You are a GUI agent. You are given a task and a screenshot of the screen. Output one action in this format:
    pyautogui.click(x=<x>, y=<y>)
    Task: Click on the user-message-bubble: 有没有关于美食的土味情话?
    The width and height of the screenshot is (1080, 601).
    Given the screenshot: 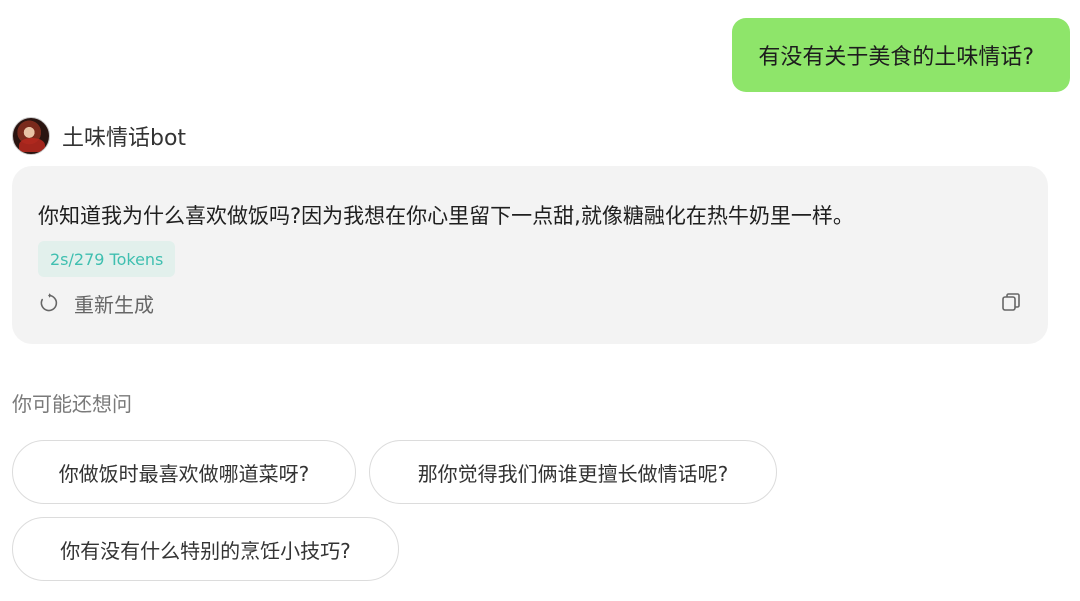 What is the action you would take?
    pyautogui.click(x=901, y=55)
    